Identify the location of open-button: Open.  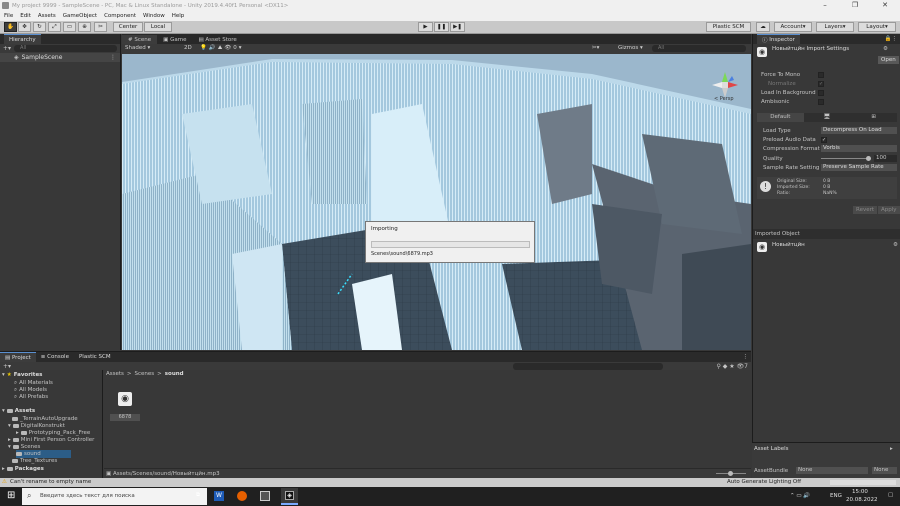
(888, 60).